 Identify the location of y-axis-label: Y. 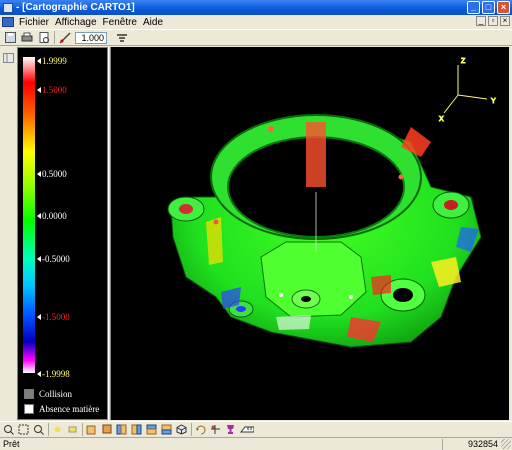
(493, 101).